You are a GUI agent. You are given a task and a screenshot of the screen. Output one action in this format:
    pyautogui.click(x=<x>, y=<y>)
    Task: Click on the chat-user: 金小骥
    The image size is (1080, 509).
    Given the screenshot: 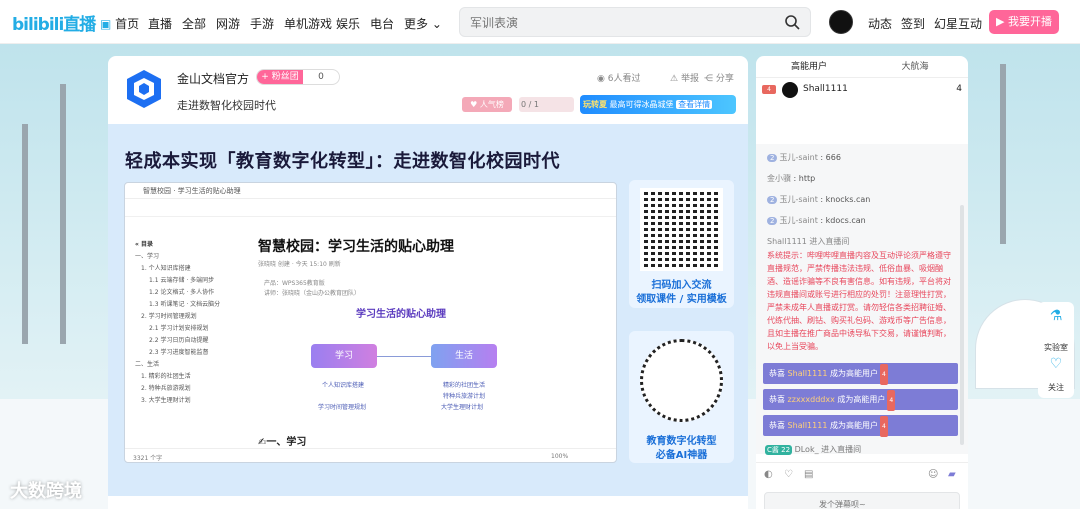 What is the action you would take?
    pyautogui.click(x=779, y=178)
    